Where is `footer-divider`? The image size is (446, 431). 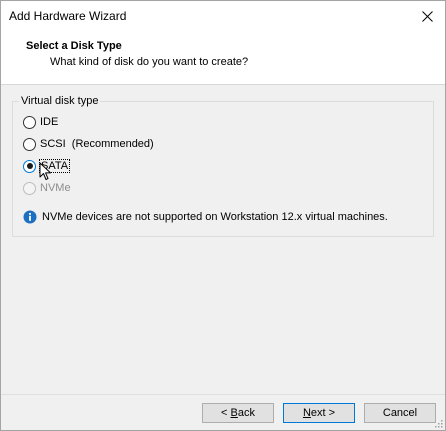 footer-divider is located at coordinates (223, 394).